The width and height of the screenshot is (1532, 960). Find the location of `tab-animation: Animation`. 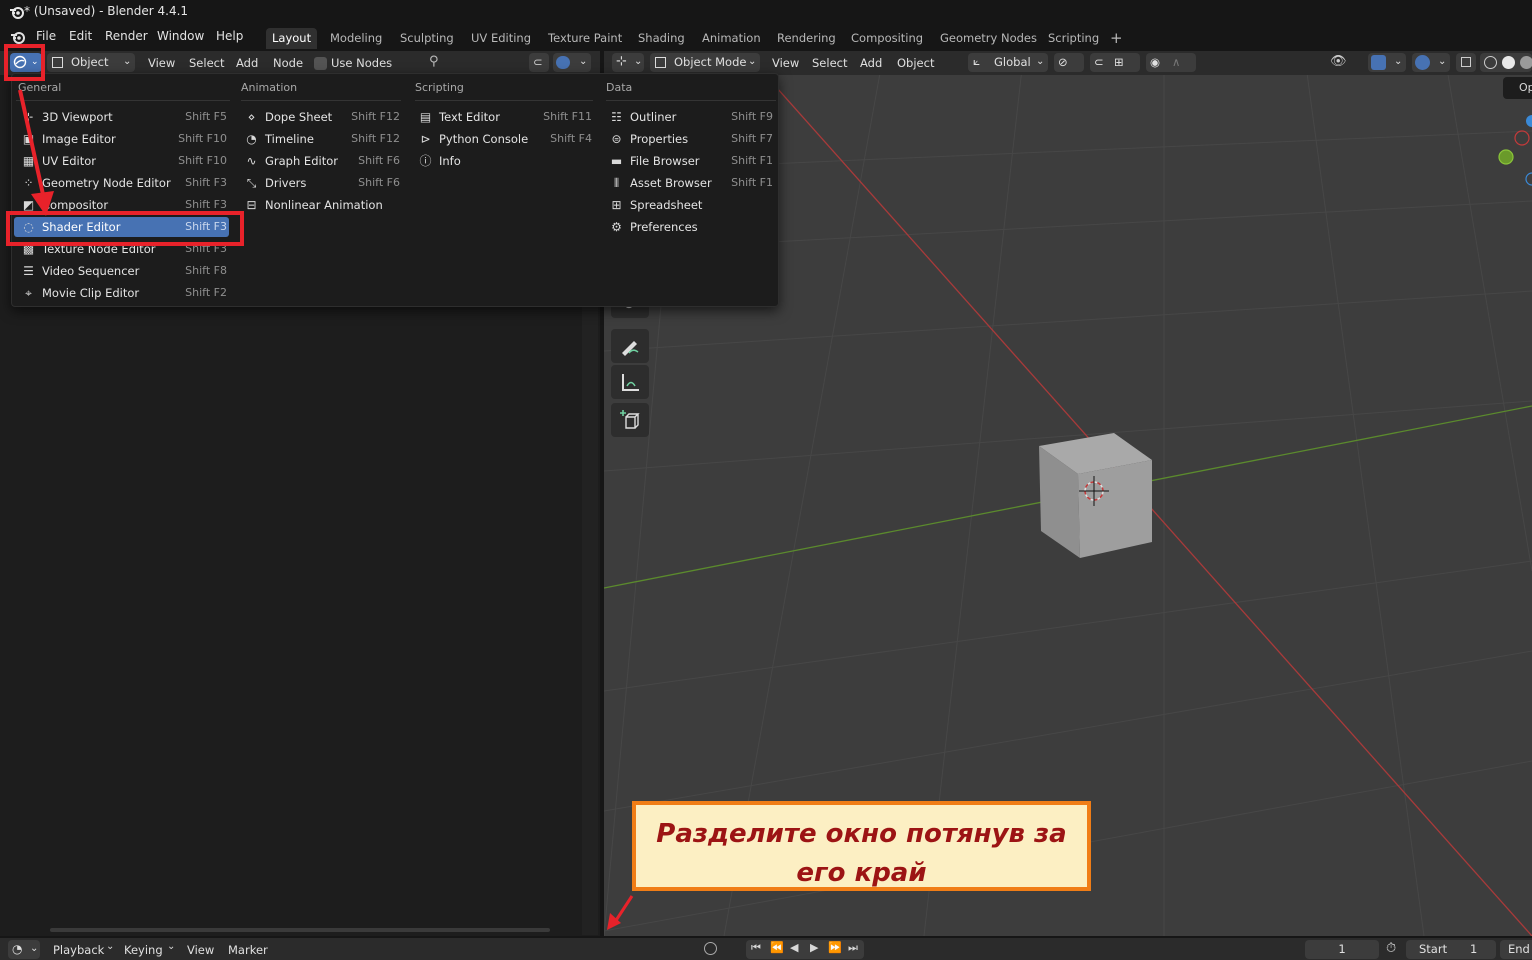

tab-animation: Animation is located at coordinates (731, 38).